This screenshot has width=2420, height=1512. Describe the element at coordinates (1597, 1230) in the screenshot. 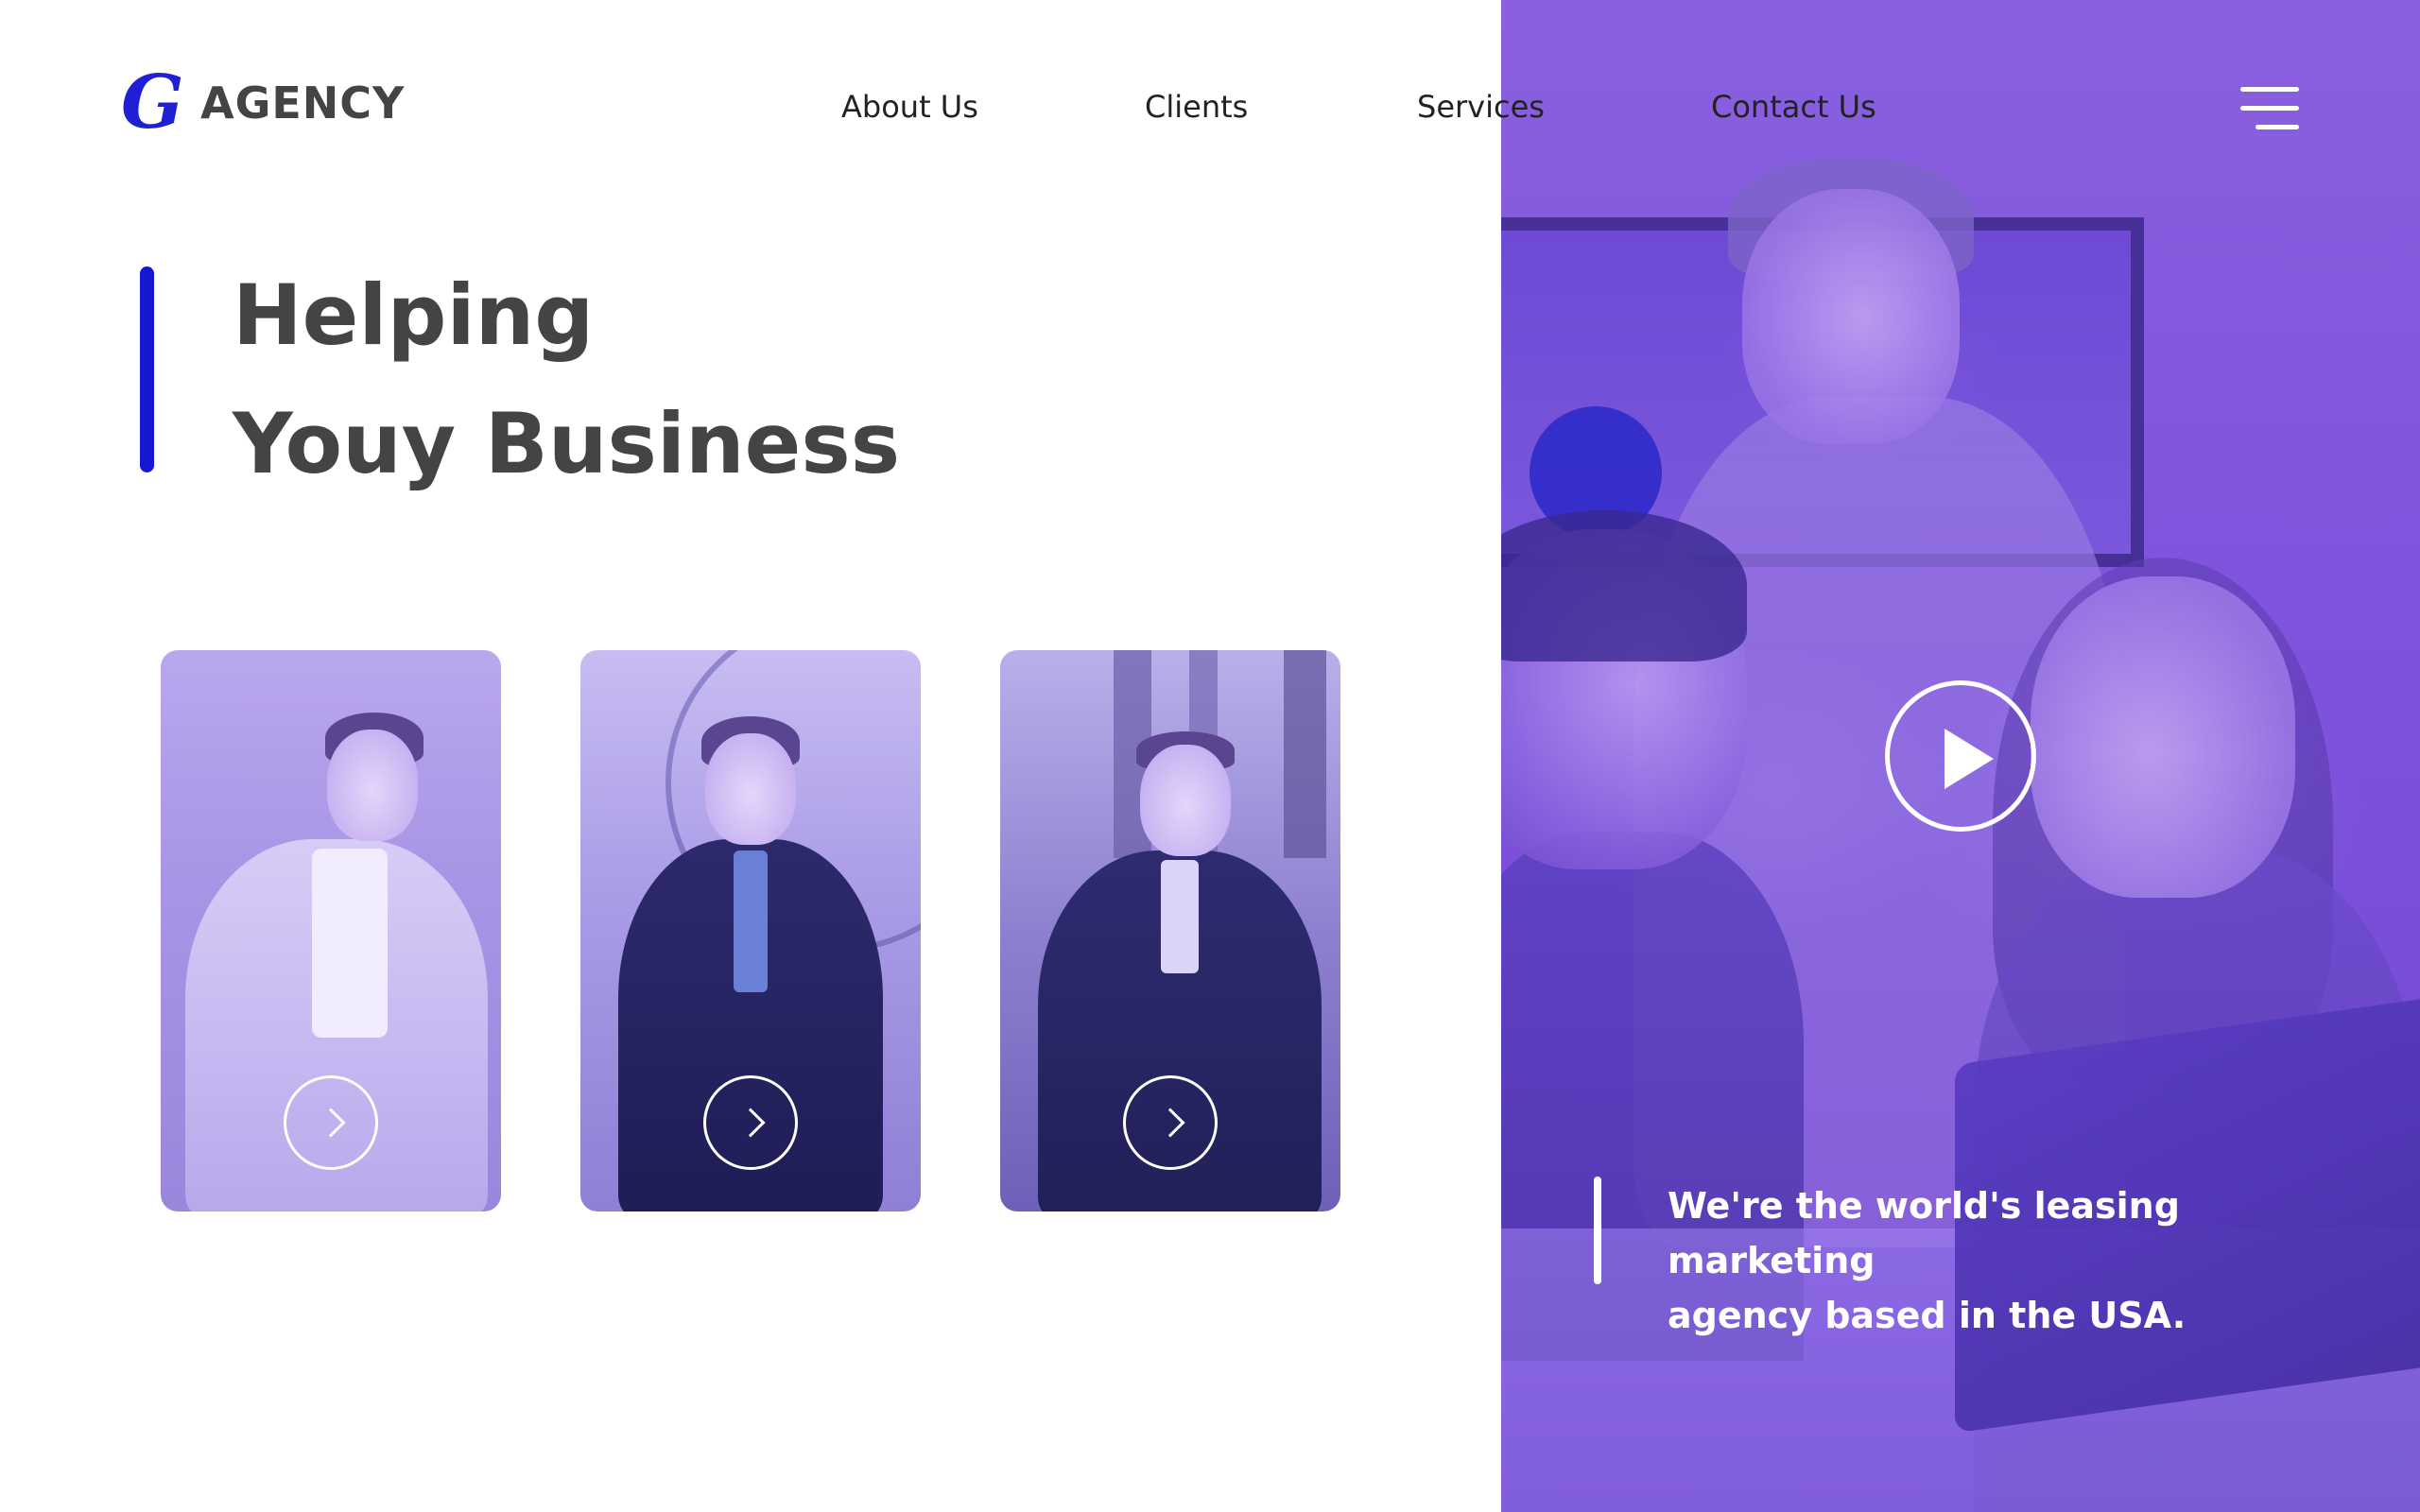

I see `tagline-accent-bar` at that location.